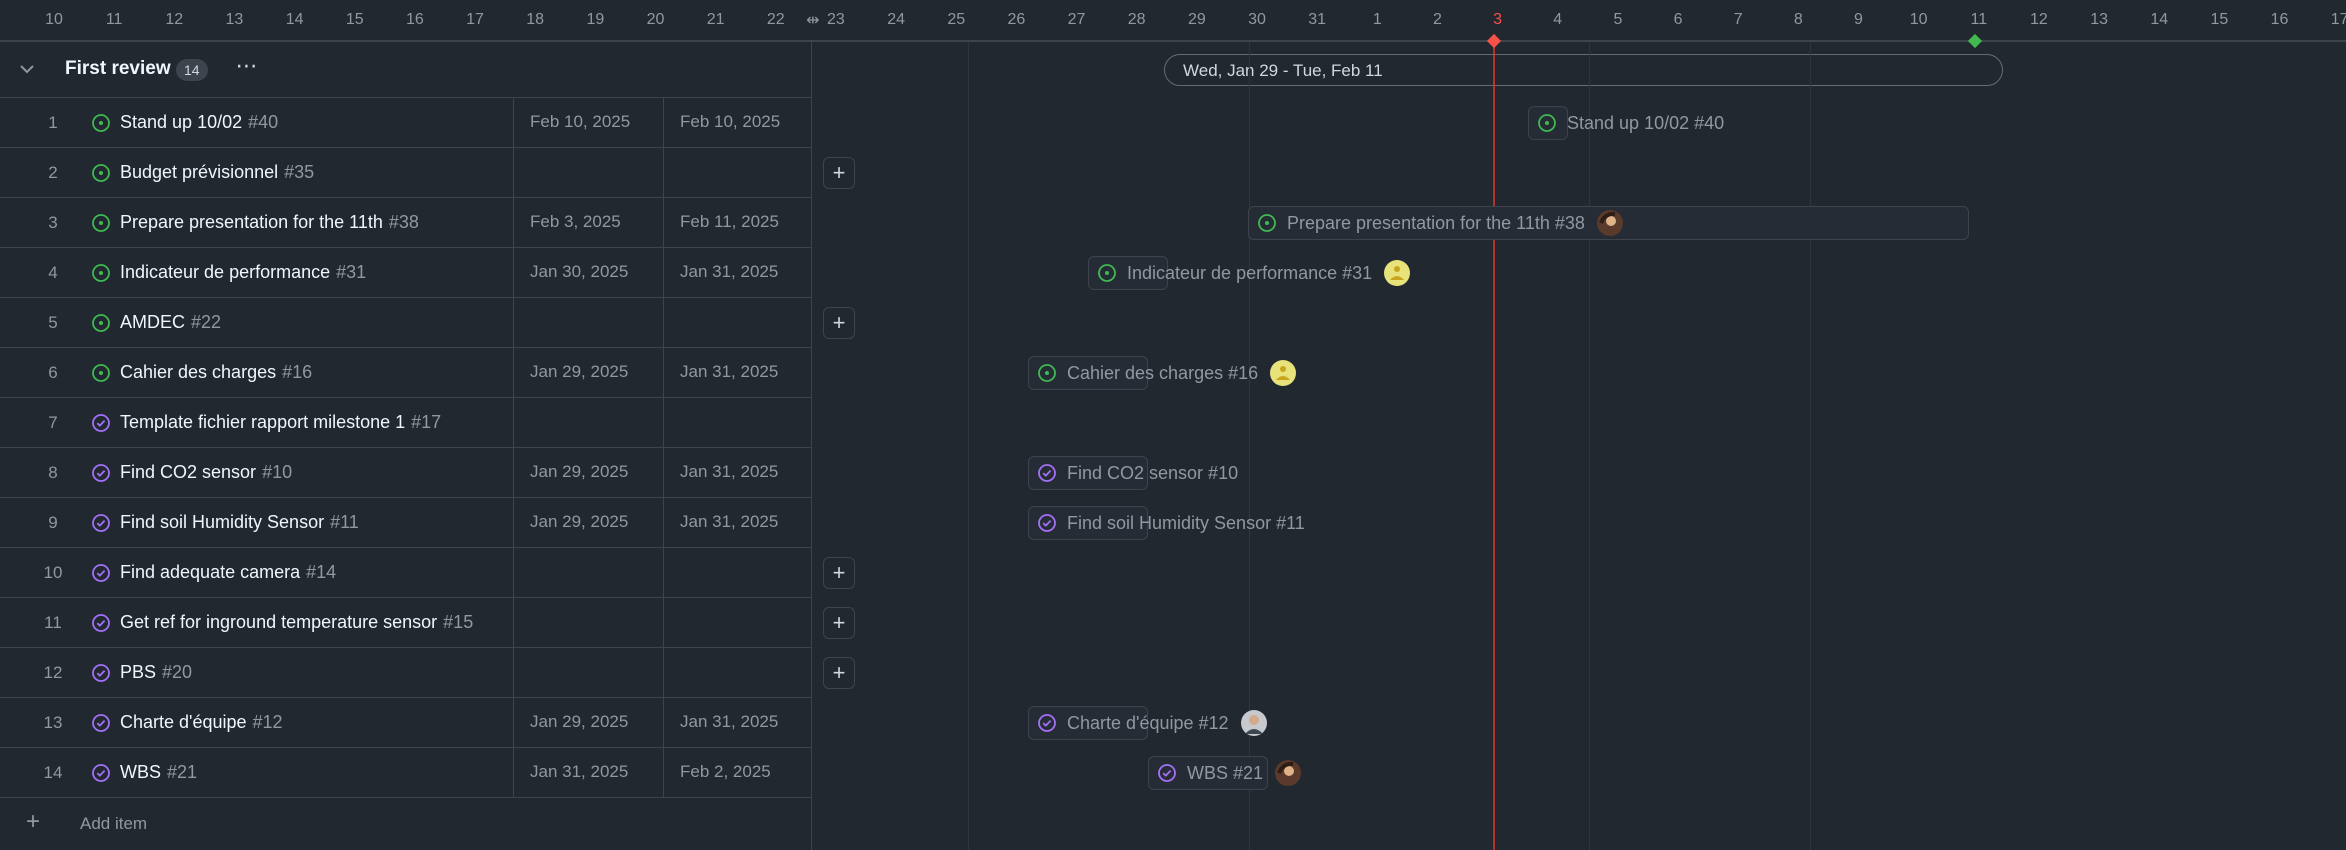 The image size is (2346, 850). I want to click on row-title-text: Budget prévisionnel, so click(199, 172).